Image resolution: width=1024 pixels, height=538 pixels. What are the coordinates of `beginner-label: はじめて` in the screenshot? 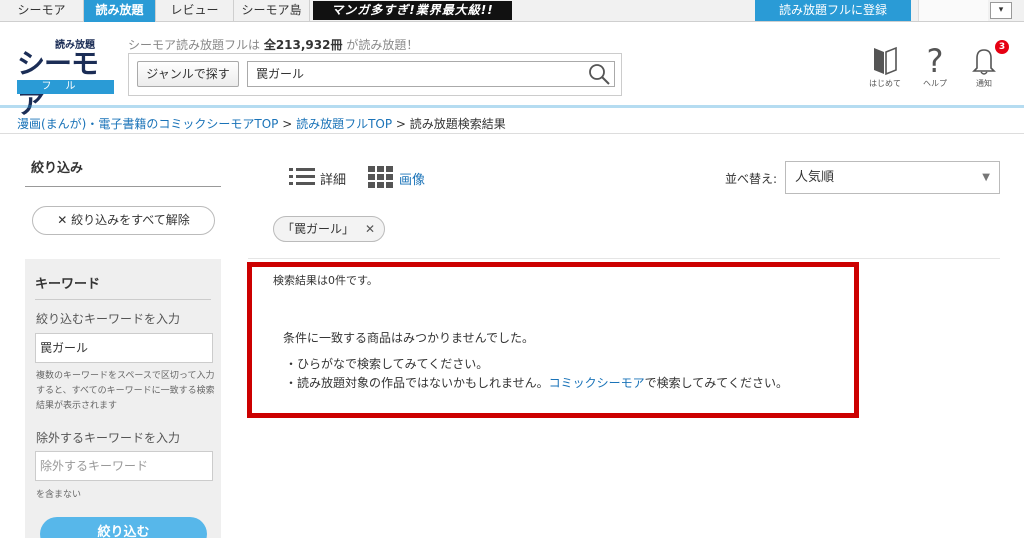 It's located at (885, 83).